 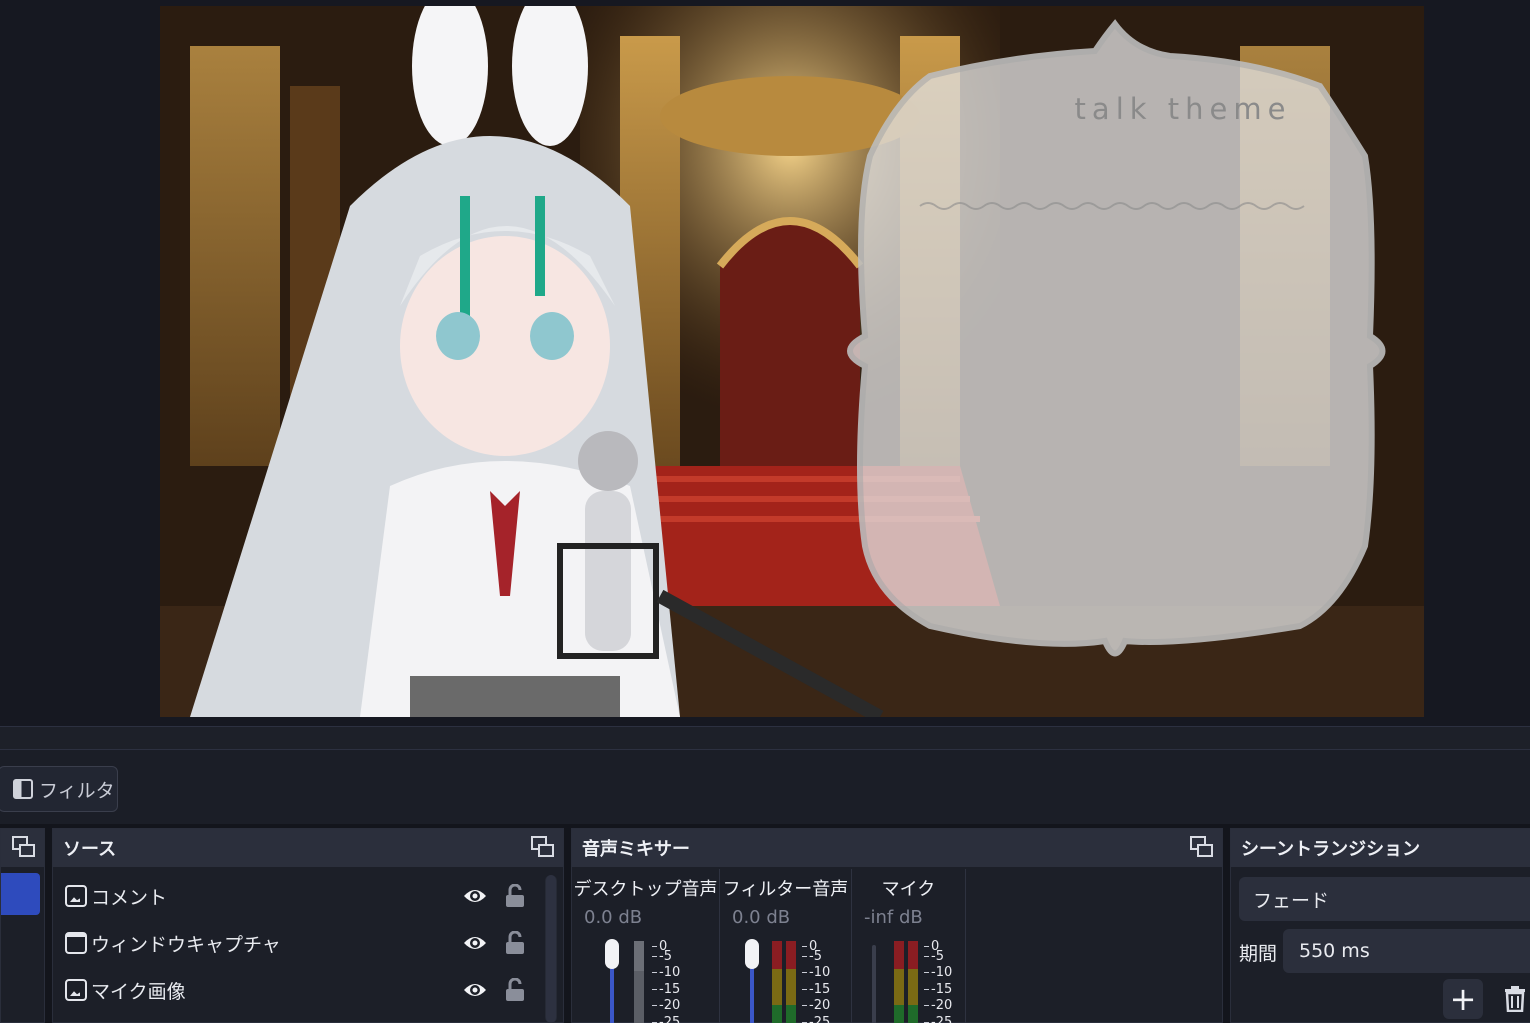 I want to click on plus-icon: +, so click(x=1463, y=999).